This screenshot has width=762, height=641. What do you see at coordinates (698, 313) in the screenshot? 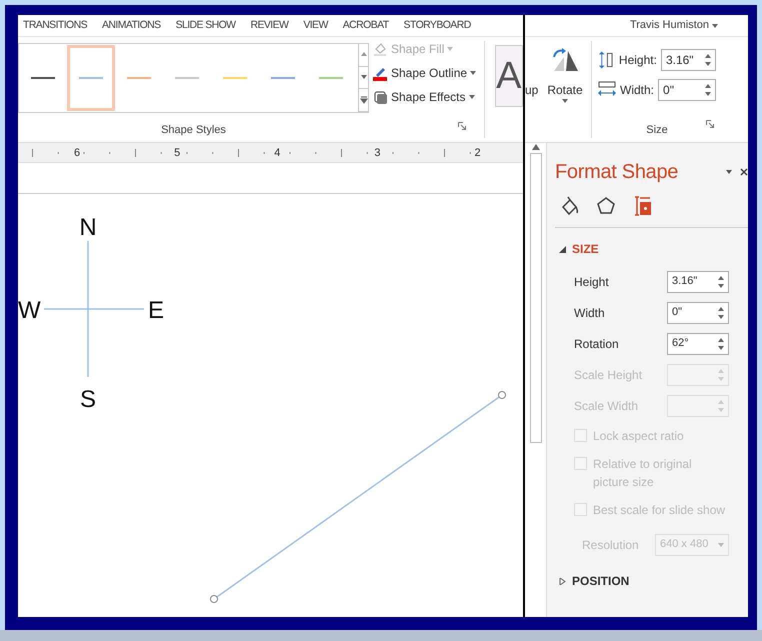
I see `spin-field: 0"` at bounding box center [698, 313].